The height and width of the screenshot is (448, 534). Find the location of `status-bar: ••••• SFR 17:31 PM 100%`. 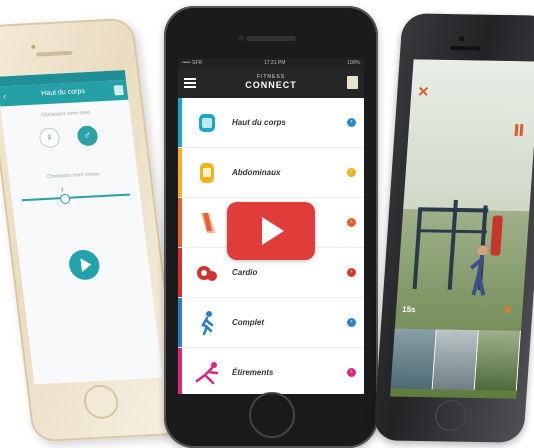

status-bar: ••••• SFR 17:31 PM 100% is located at coordinates (271, 63).